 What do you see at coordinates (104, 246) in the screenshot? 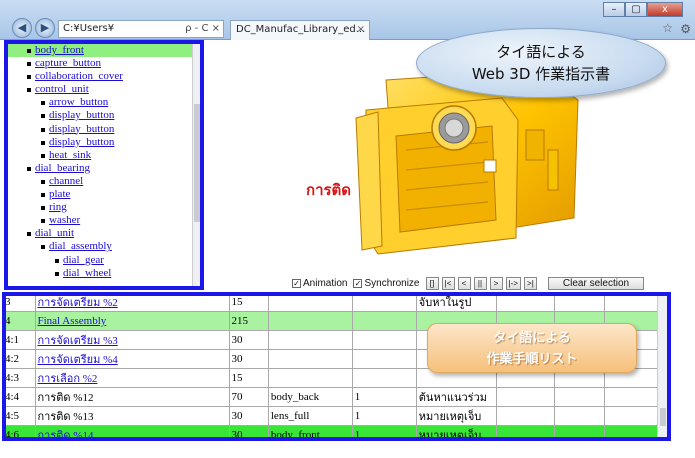
I see `tree-item: dial_assembly` at bounding box center [104, 246].